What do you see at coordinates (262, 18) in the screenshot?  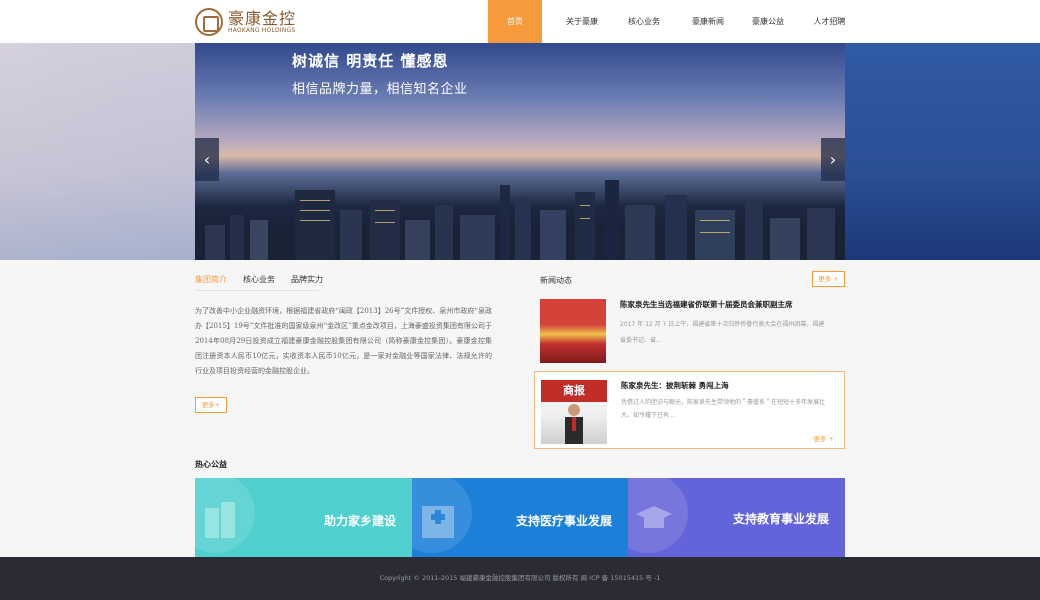 I see `logo-cn: 豪康金控` at bounding box center [262, 18].